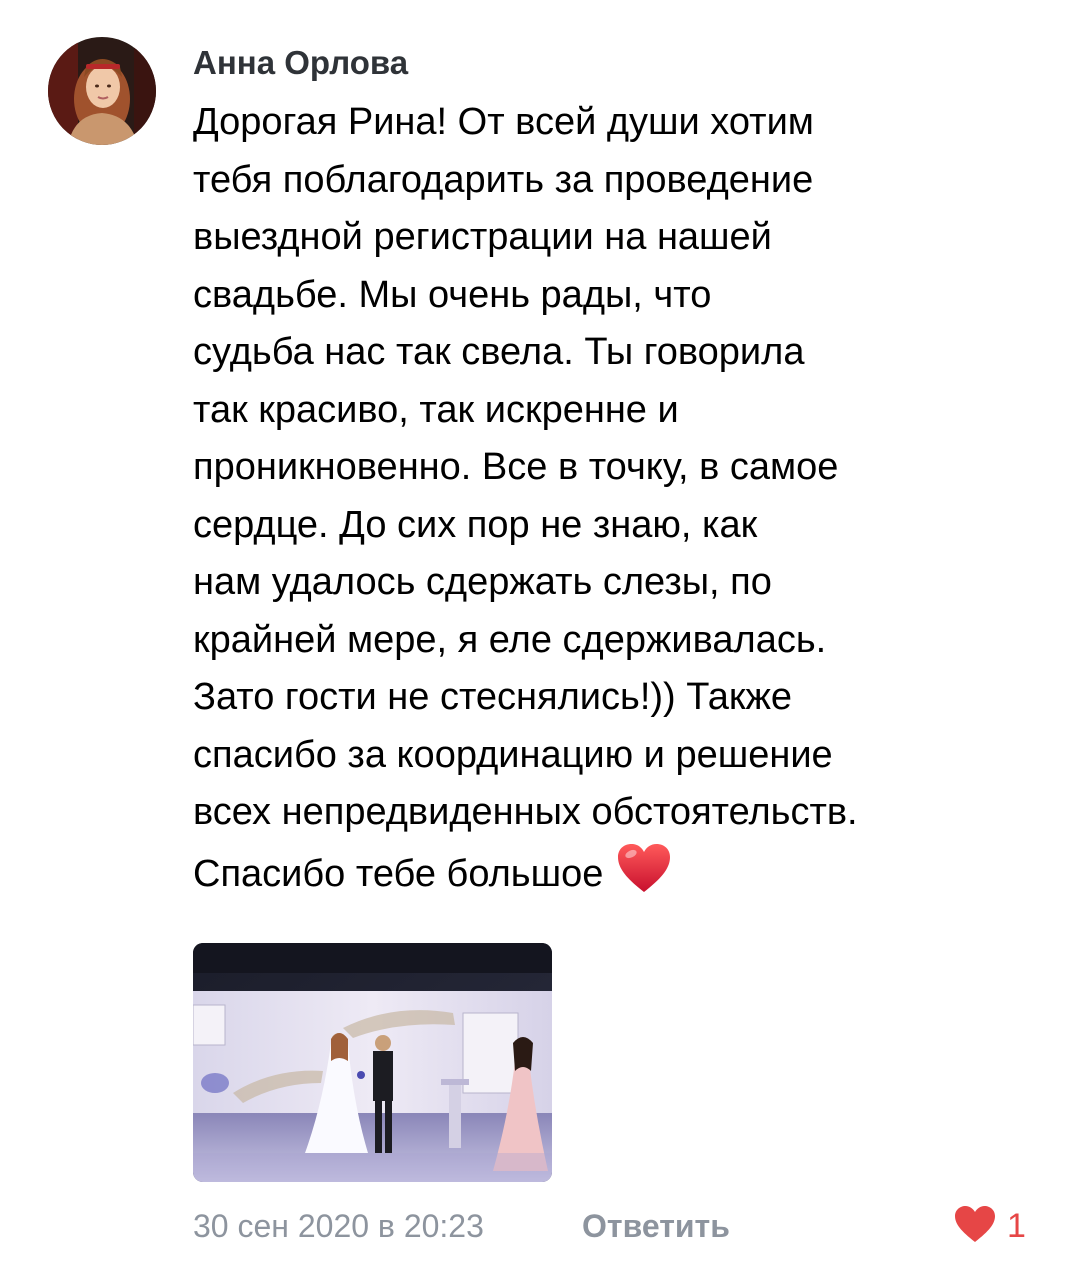 Image resolution: width=1080 pixels, height=1288 pixels. I want to click on avatar, so click(102, 91).